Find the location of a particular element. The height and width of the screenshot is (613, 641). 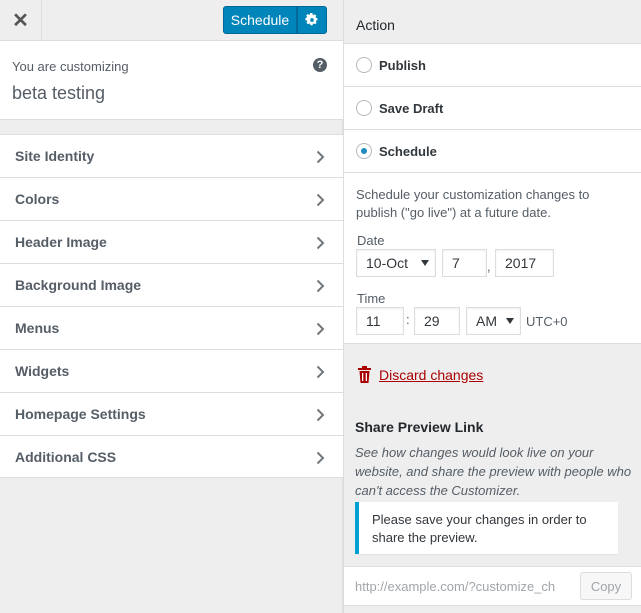

customizing-info: You are customizing beta testing ? is located at coordinates (171, 80).